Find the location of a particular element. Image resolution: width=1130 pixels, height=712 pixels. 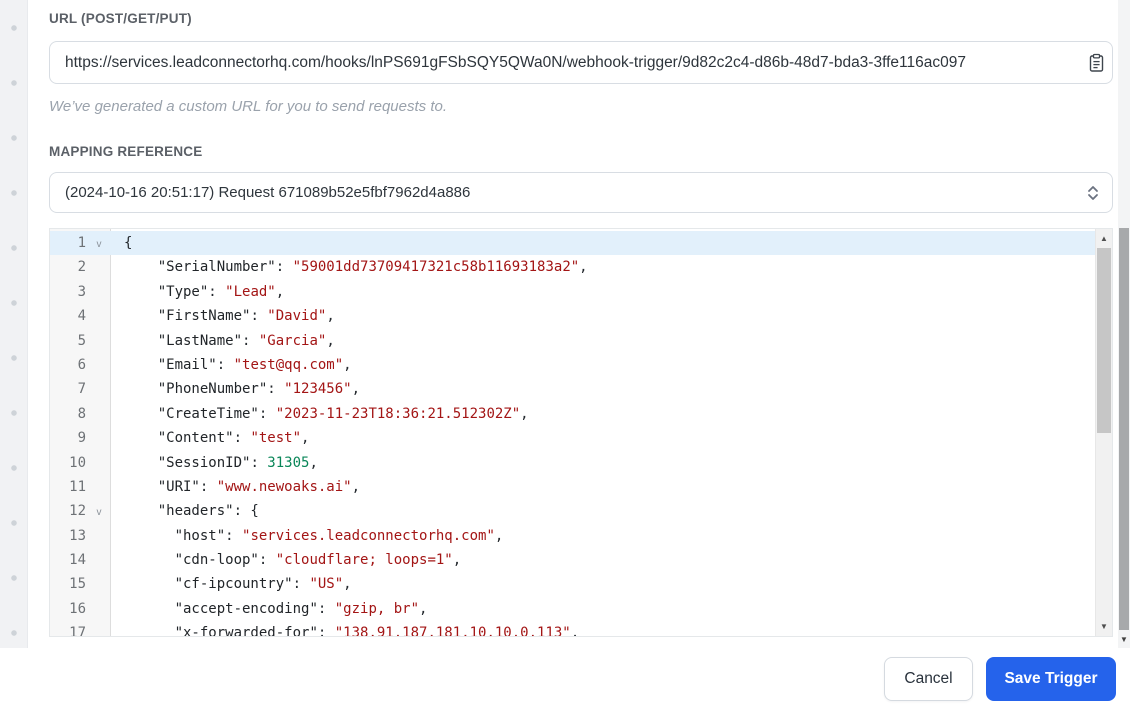

save-trigger-button: Save Trigger is located at coordinates (1051, 679).